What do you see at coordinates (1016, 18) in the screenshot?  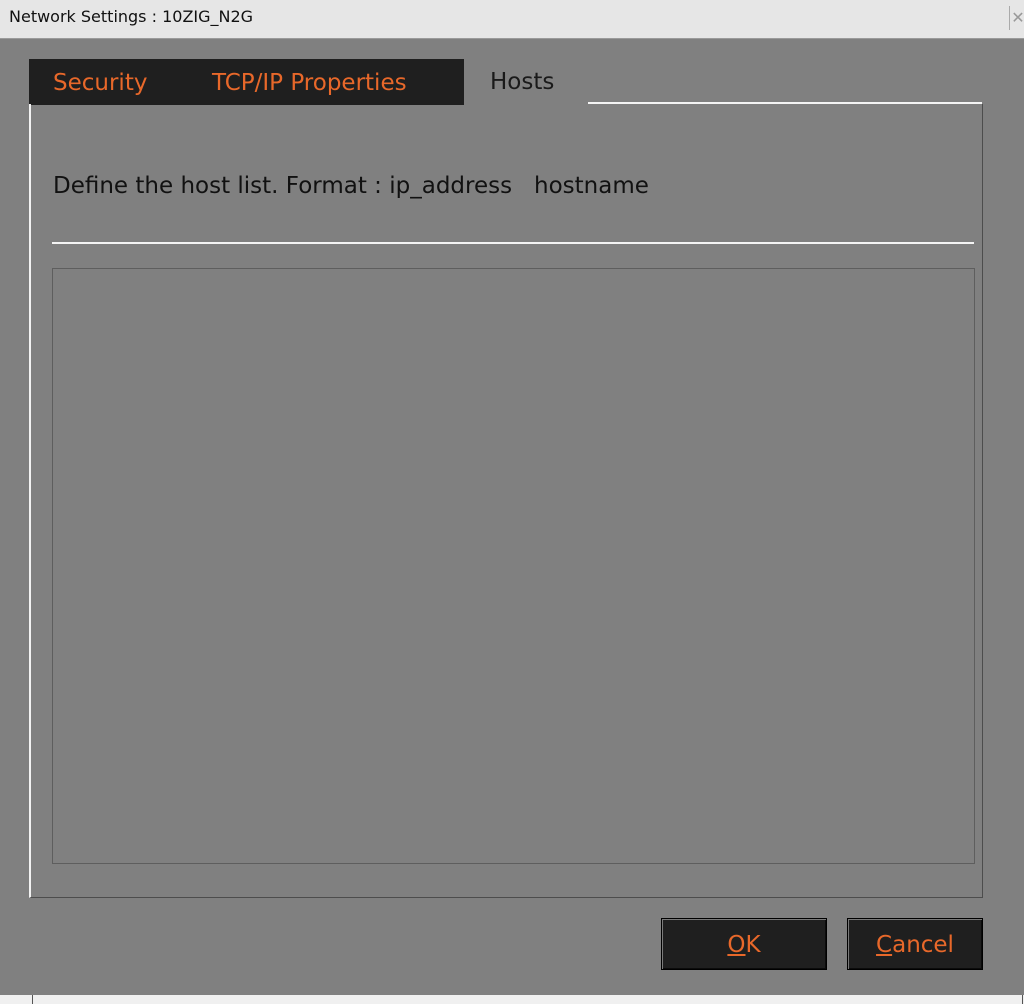 I see `close-icon: ✕` at bounding box center [1016, 18].